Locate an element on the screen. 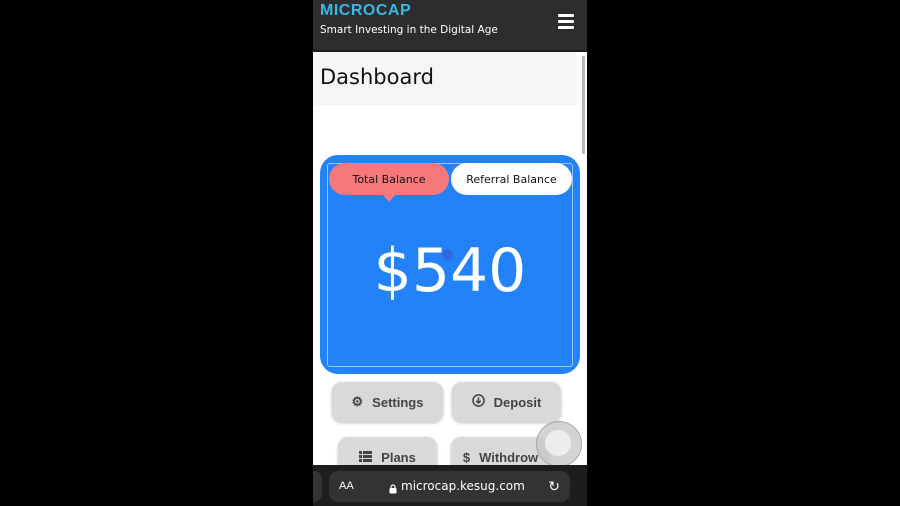 This screenshot has height=506, width=900. reload-icon: ↻ is located at coordinates (554, 486).